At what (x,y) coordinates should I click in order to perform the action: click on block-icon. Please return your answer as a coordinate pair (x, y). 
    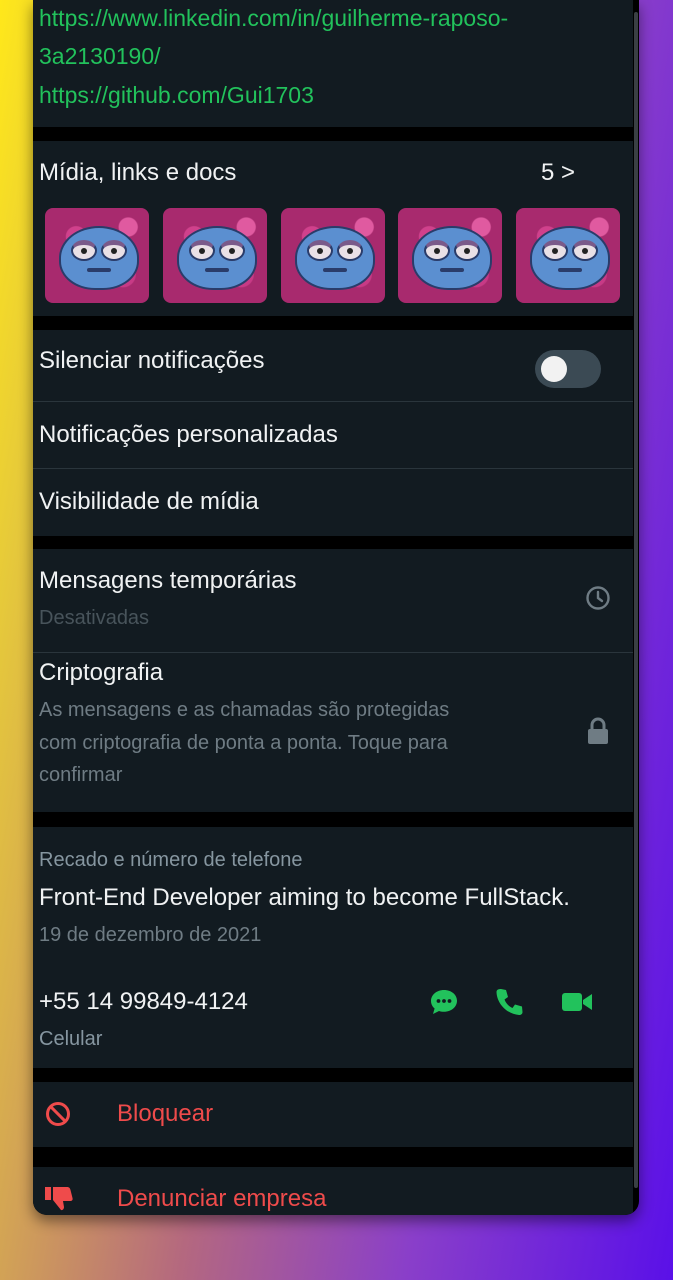
    Looking at the image, I should click on (58, 1114).